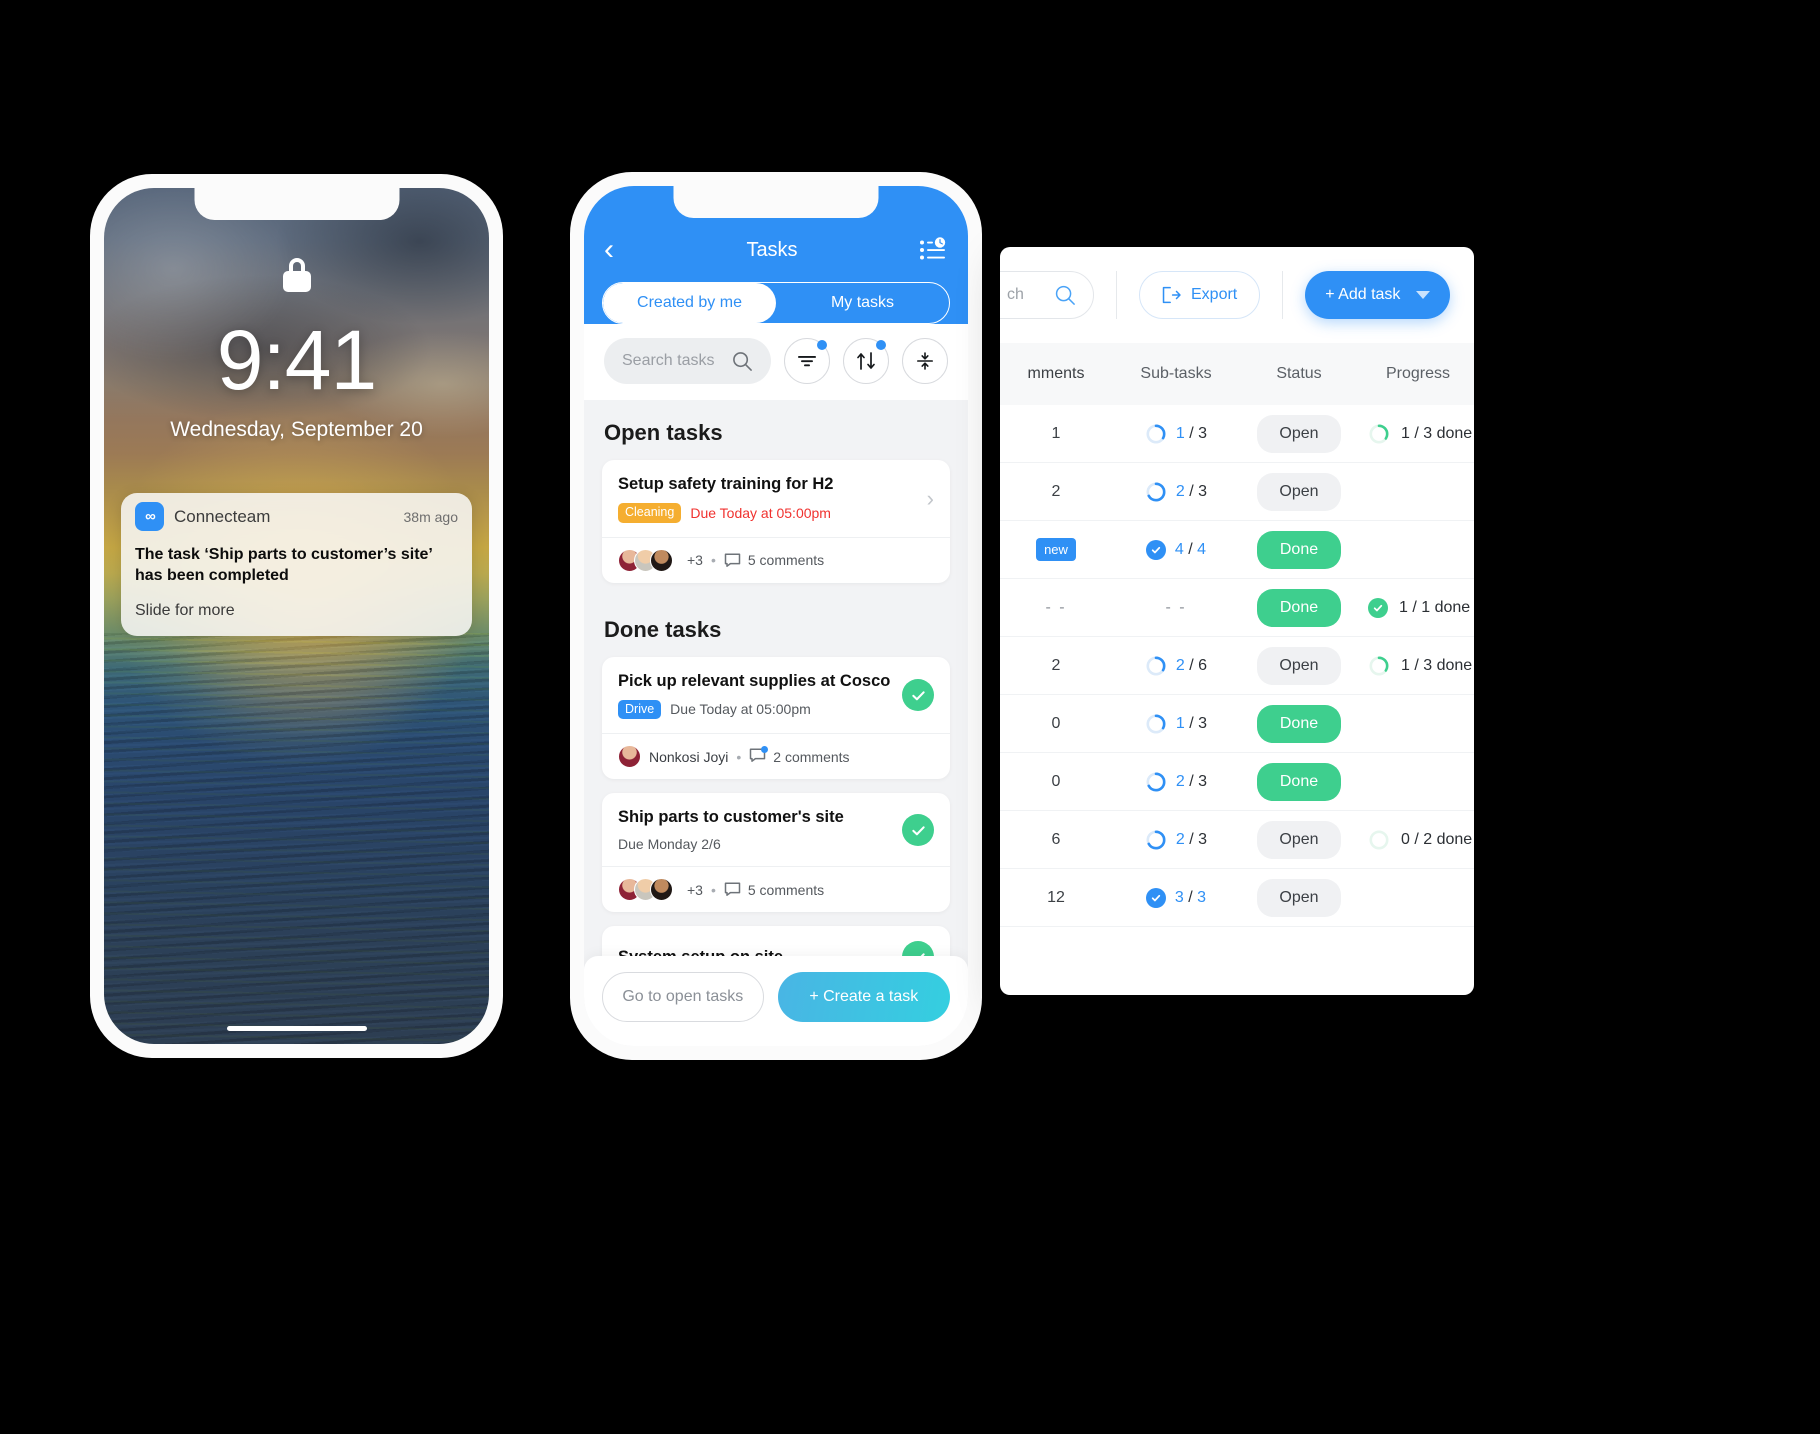 The height and width of the screenshot is (1434, 1820). I want to click on notification-header: ∞ Connecteam 38m ago, so click(296, 515).